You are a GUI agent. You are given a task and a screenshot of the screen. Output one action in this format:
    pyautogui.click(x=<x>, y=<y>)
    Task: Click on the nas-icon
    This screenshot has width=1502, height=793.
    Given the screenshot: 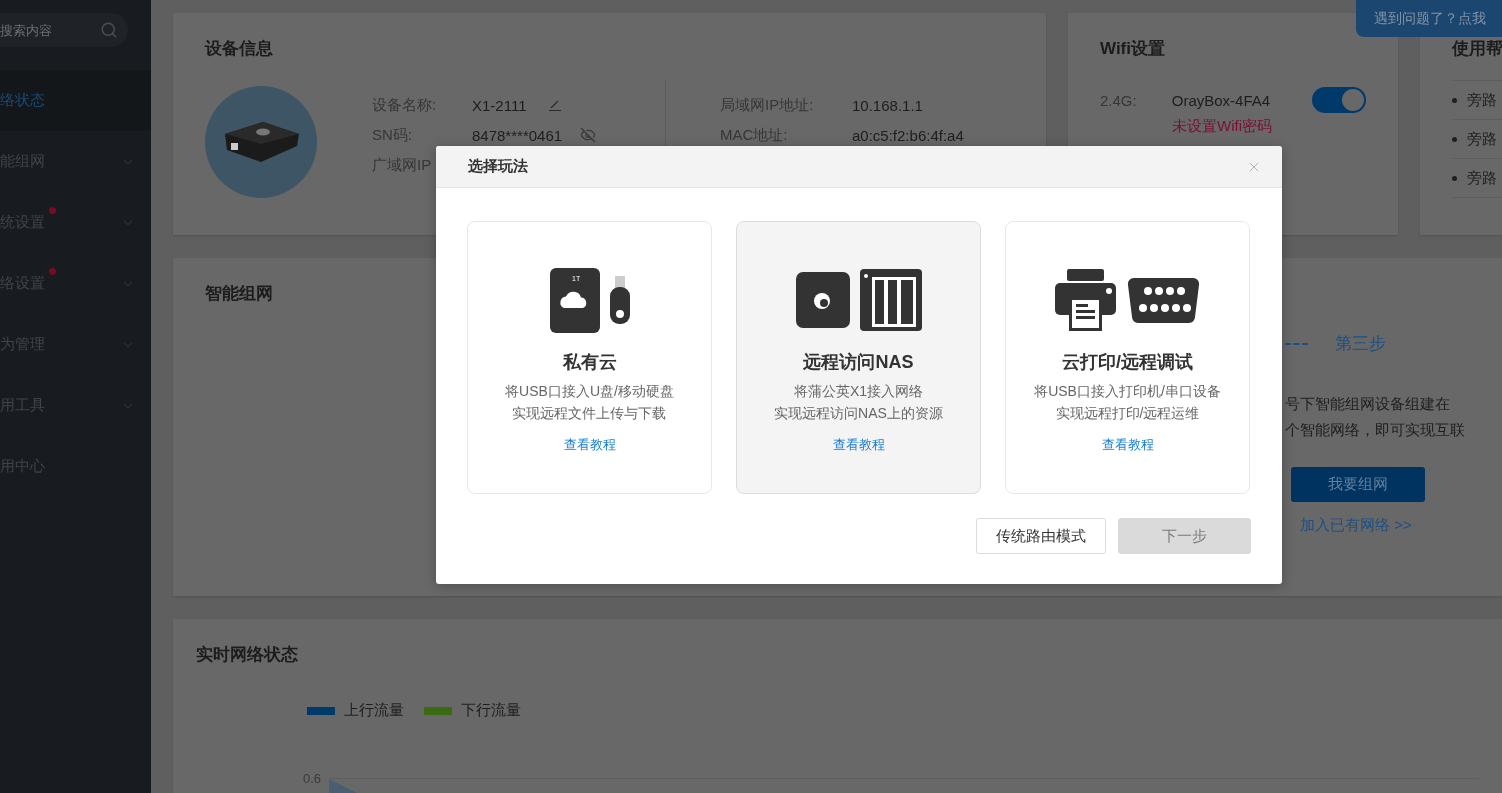 What is the action you would take?
    pyautogui.click(x=890, y=300)
    